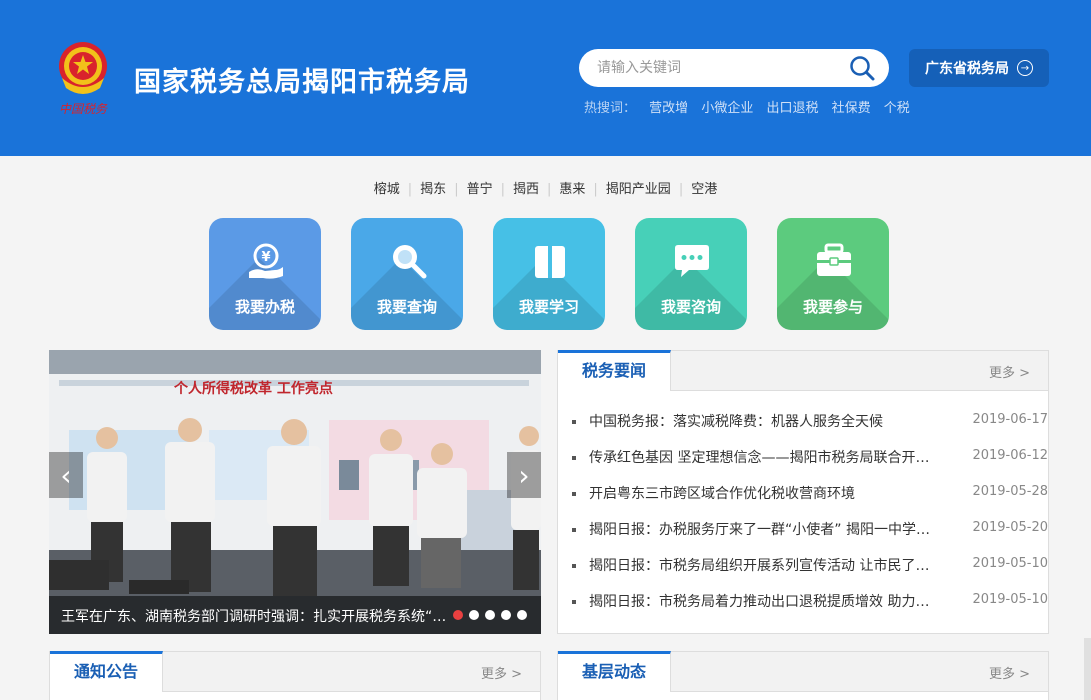 The image size is (1091, 700). Describe the element at coordinates (295, 671) in the screenshot. I see `panel-header: 通知公告 更多 >` at that location.